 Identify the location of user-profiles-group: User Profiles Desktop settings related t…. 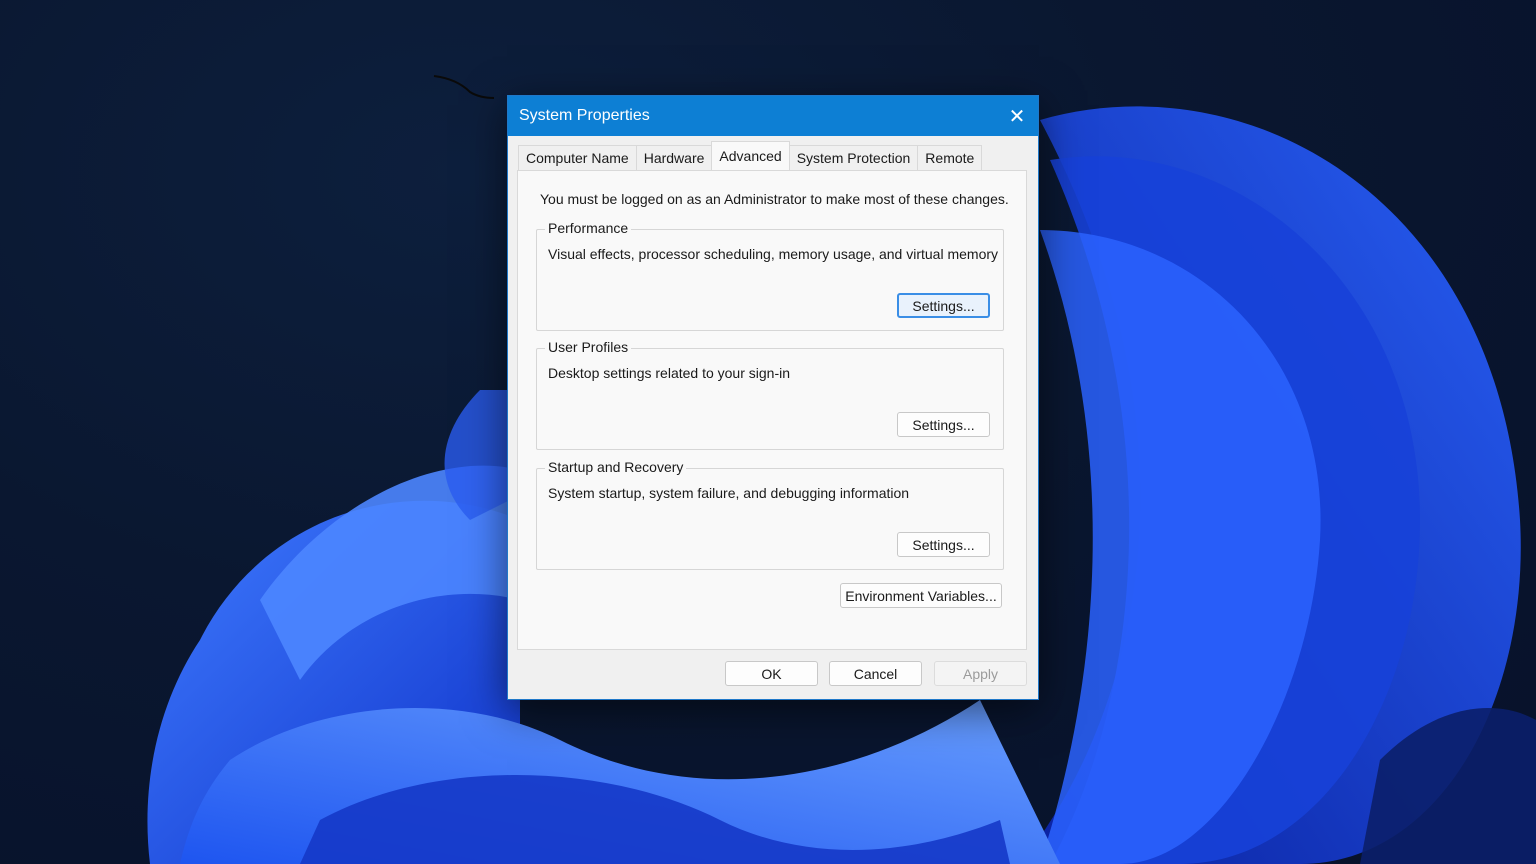
(770, 394).